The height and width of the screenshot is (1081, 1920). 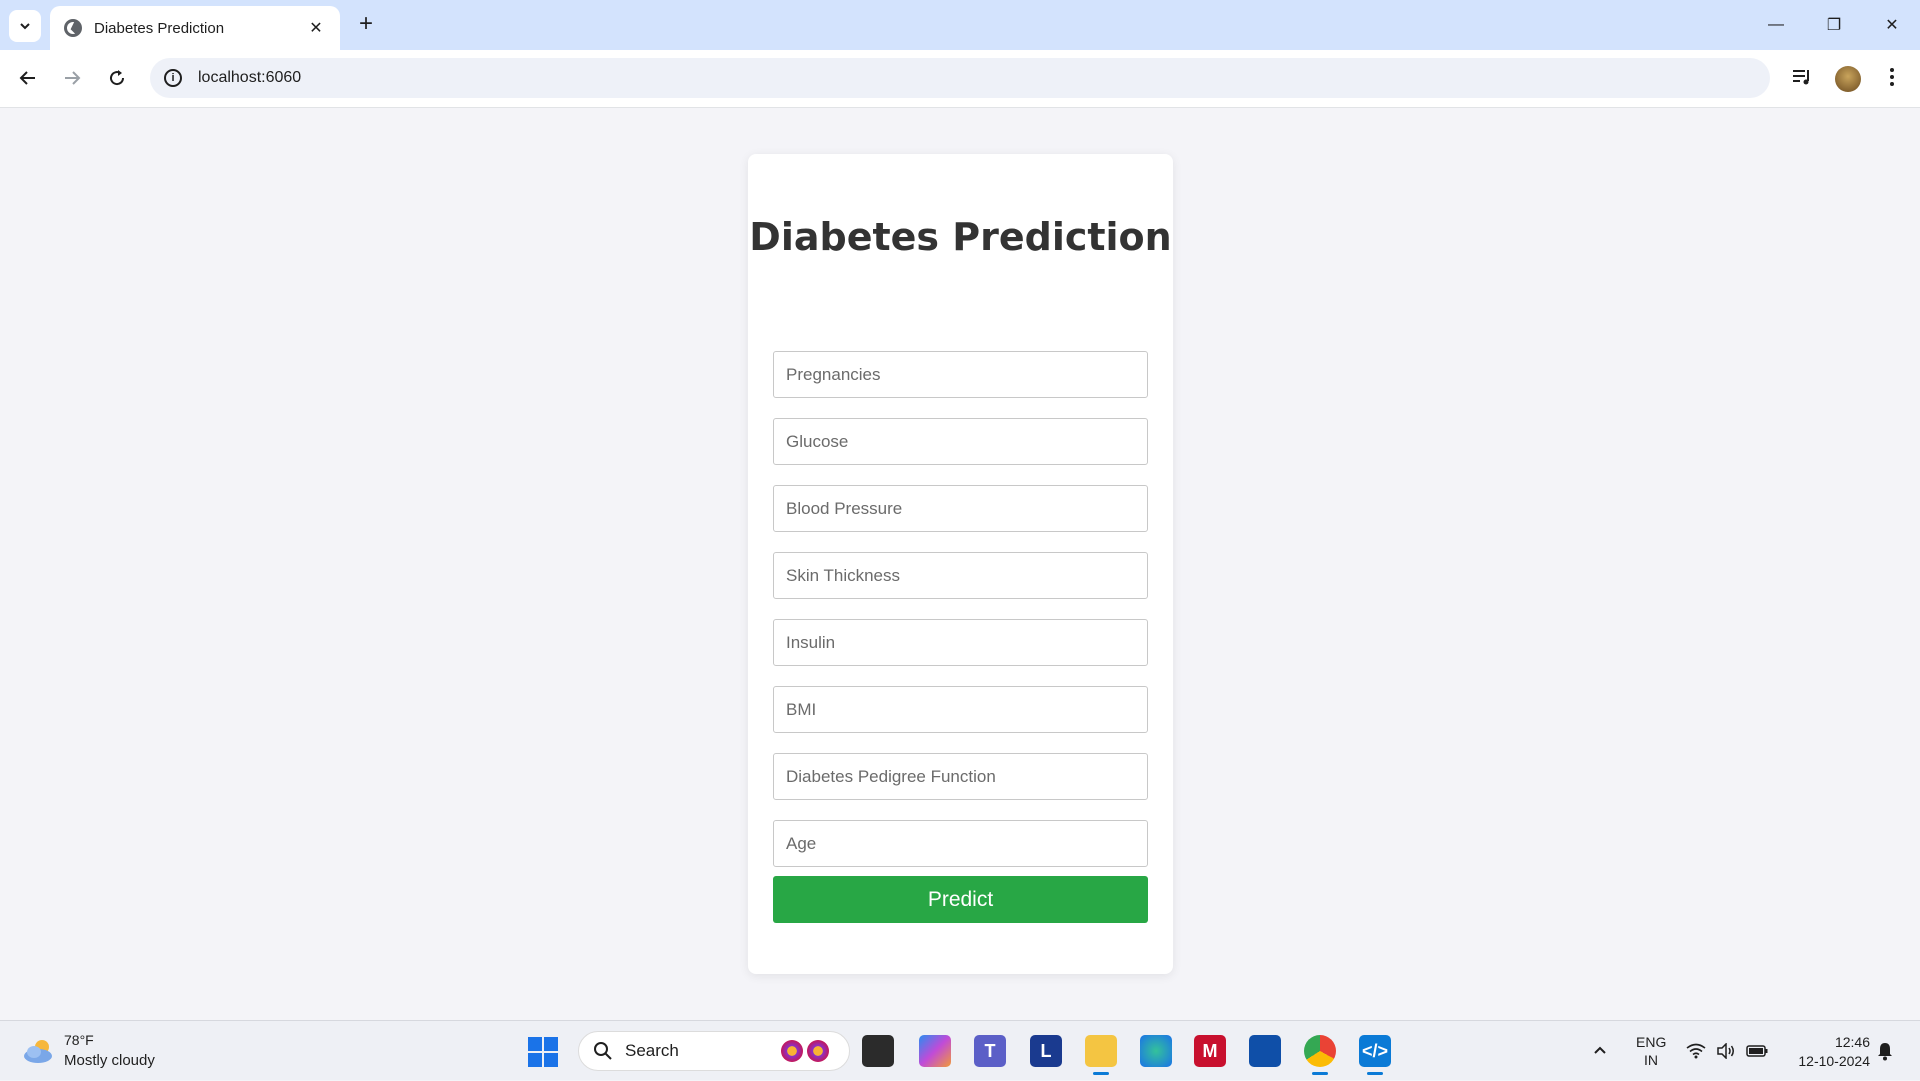 I want to click on restore-button: ❐, so click(x=1834, y=25).